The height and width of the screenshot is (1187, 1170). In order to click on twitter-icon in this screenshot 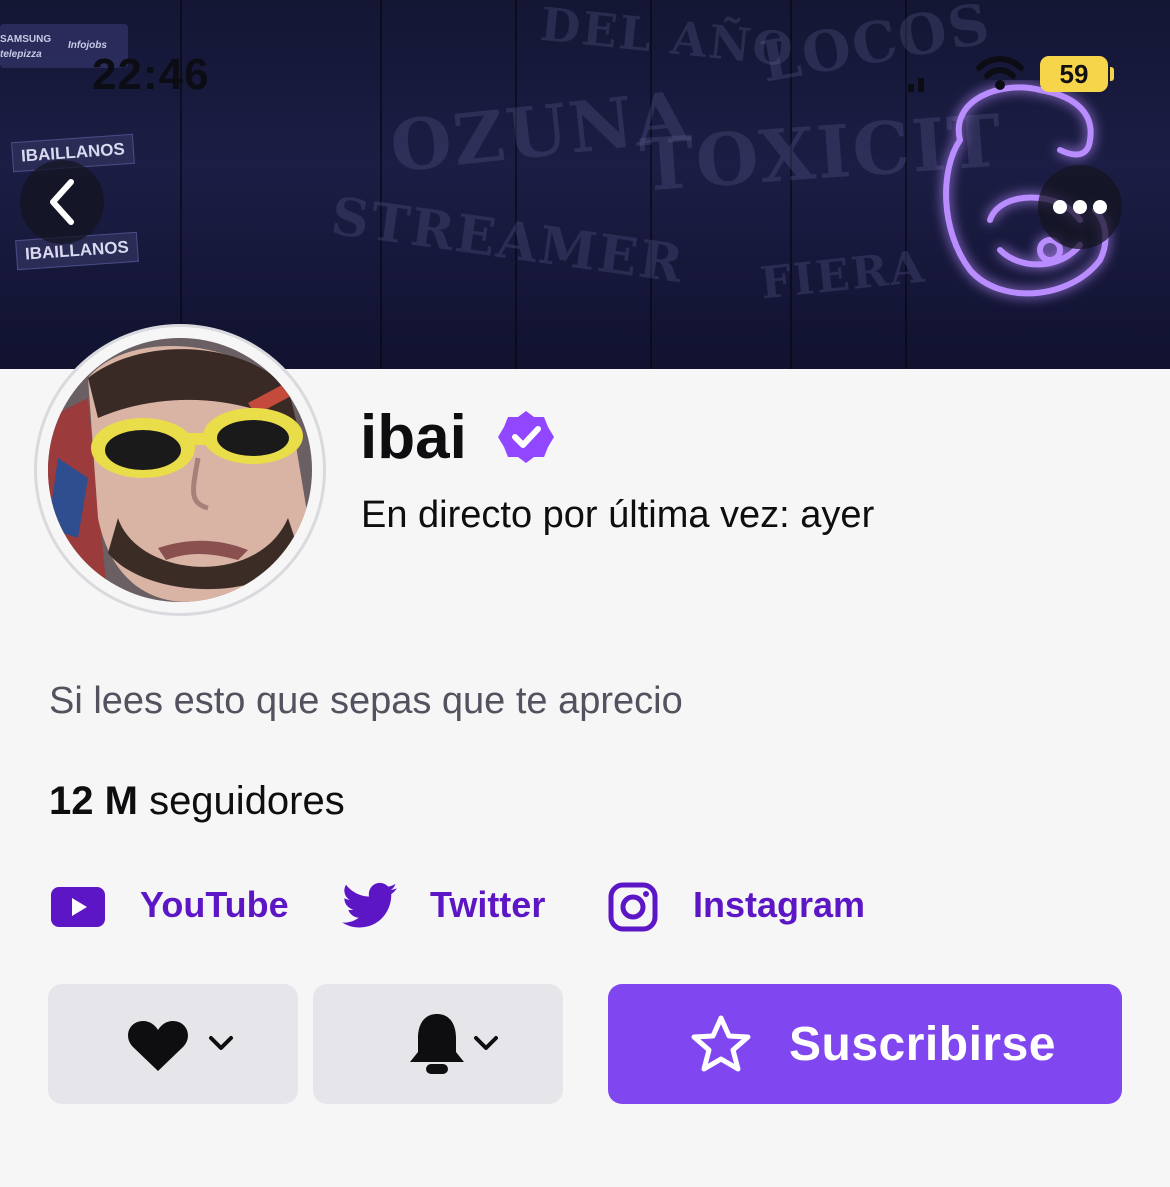, I will do `click(370, 906)`.